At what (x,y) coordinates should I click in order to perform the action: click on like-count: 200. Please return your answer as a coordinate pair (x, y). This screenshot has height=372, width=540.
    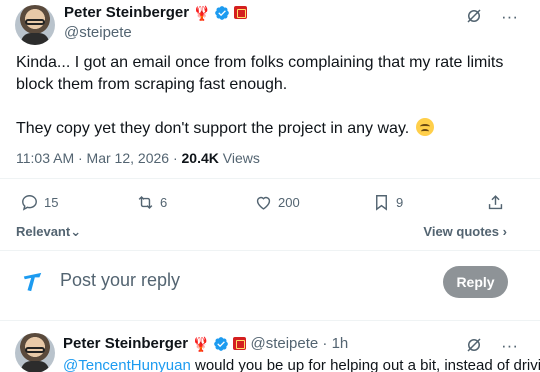
    Looking at the image, I should click on (289, 202).